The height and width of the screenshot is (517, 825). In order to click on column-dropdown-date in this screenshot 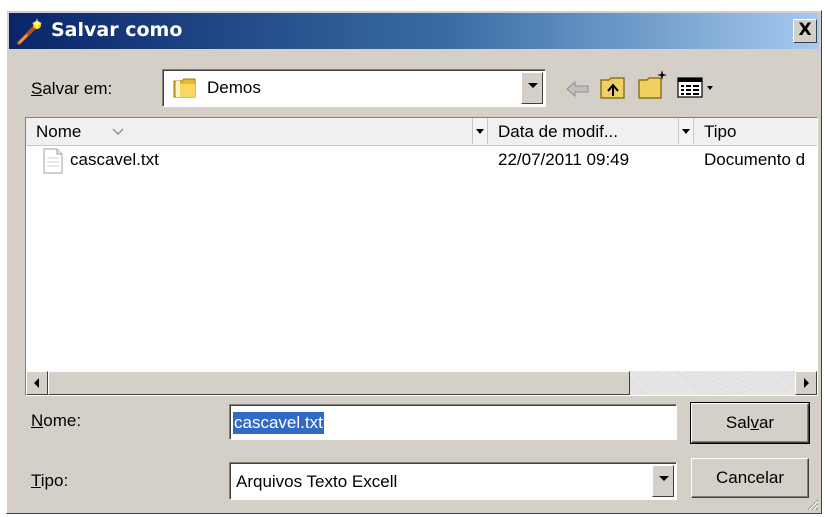, I will do `click(686, 131)`.